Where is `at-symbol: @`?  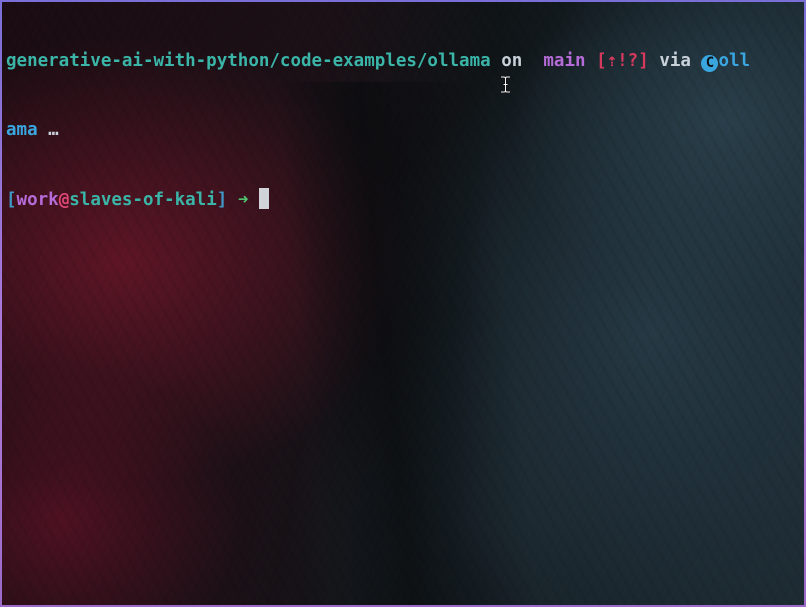 at-symbol: @ is located at coordinates (64, 200).